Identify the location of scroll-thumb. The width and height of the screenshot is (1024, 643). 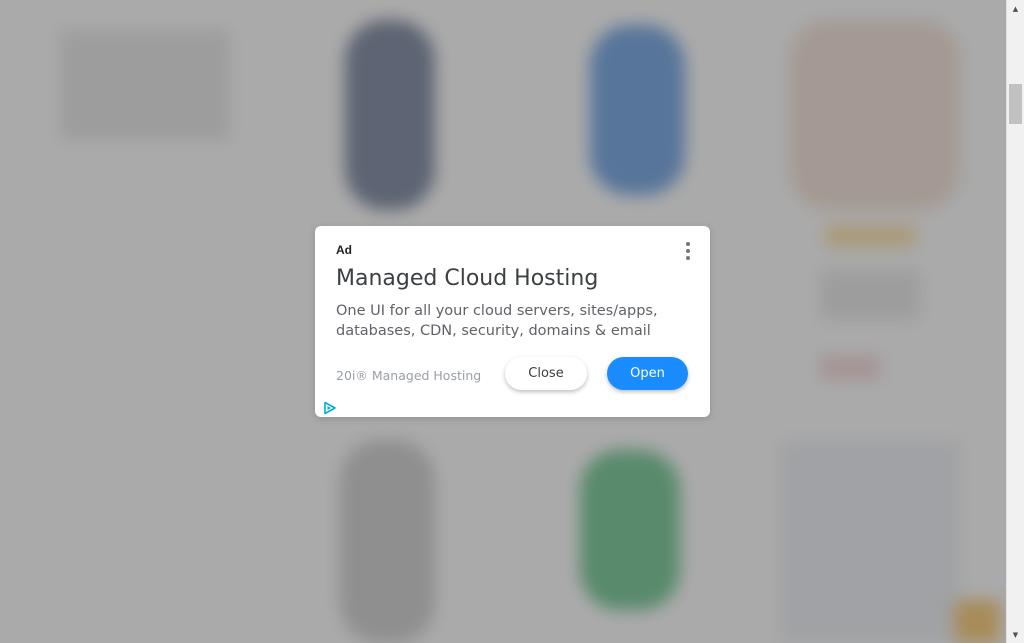
(1015, 104).